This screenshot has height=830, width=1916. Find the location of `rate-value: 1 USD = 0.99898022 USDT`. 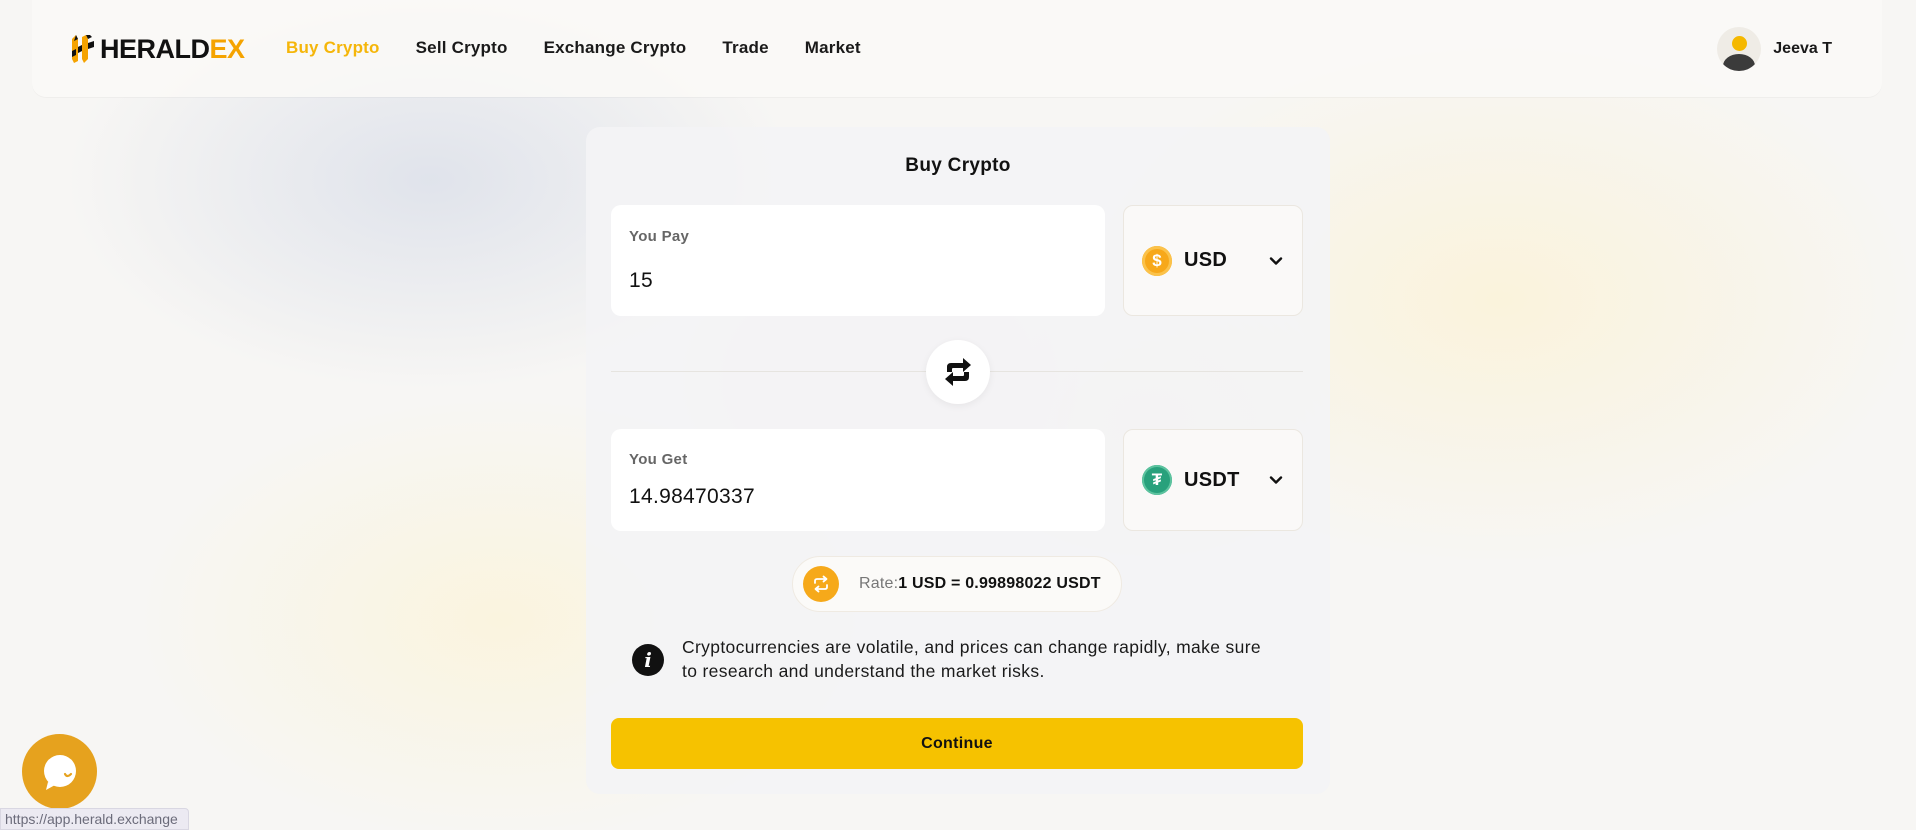

rate-value: 1 USD = 0.99898022 USDT is located at coordinates (999, 583).